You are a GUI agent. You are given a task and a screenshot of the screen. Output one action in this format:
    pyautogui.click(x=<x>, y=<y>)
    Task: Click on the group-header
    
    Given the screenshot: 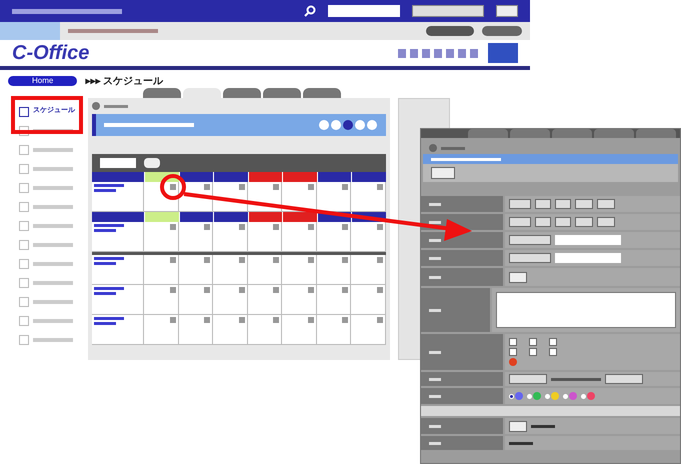 What is the action you would take?
    pyautogui.click(x=118, y=217)
    